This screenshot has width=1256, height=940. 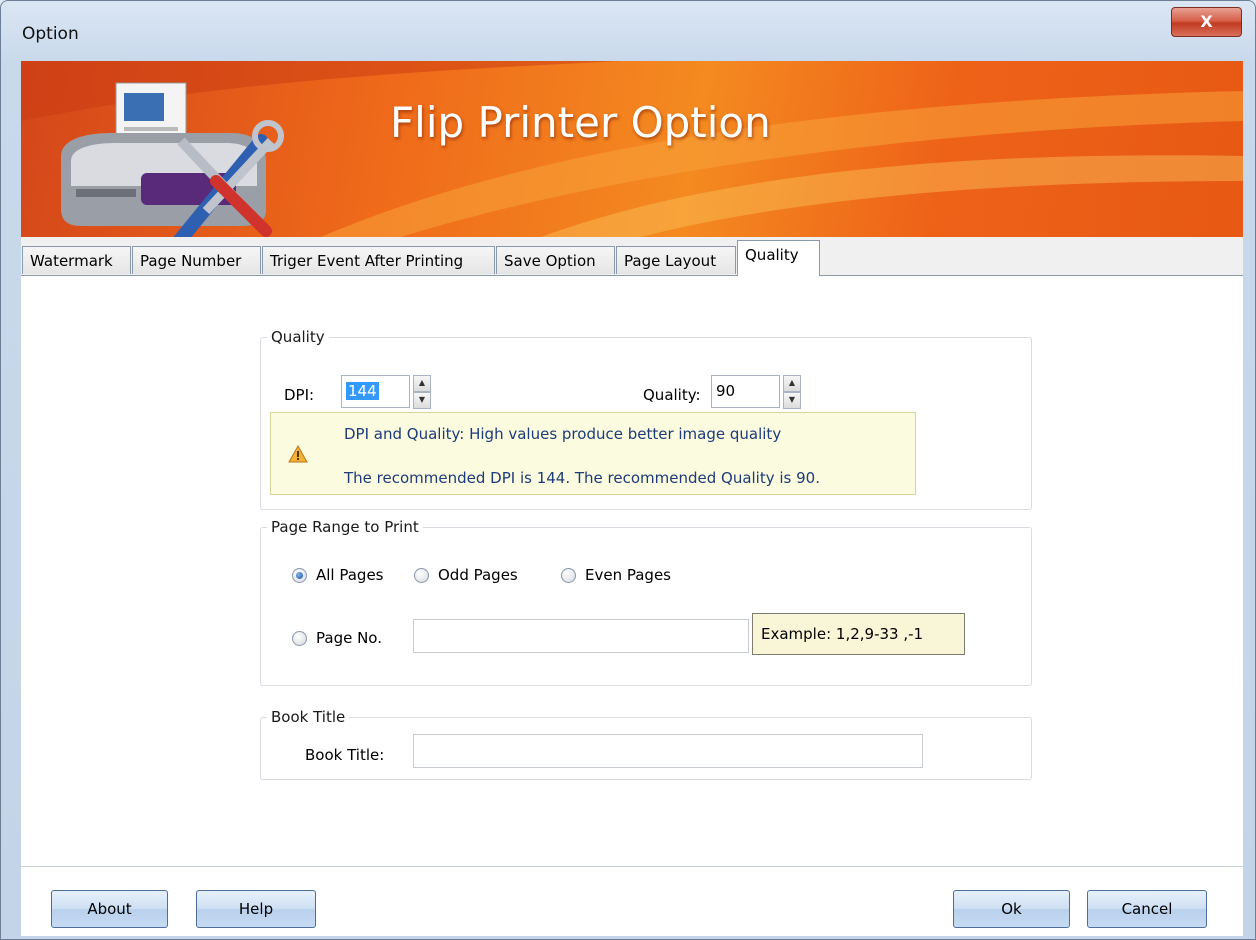 What do you see at coordinates (628, 575) in the screenshot?
I see `even-pages-label: Even Pages` at bounding box center [628, 575].